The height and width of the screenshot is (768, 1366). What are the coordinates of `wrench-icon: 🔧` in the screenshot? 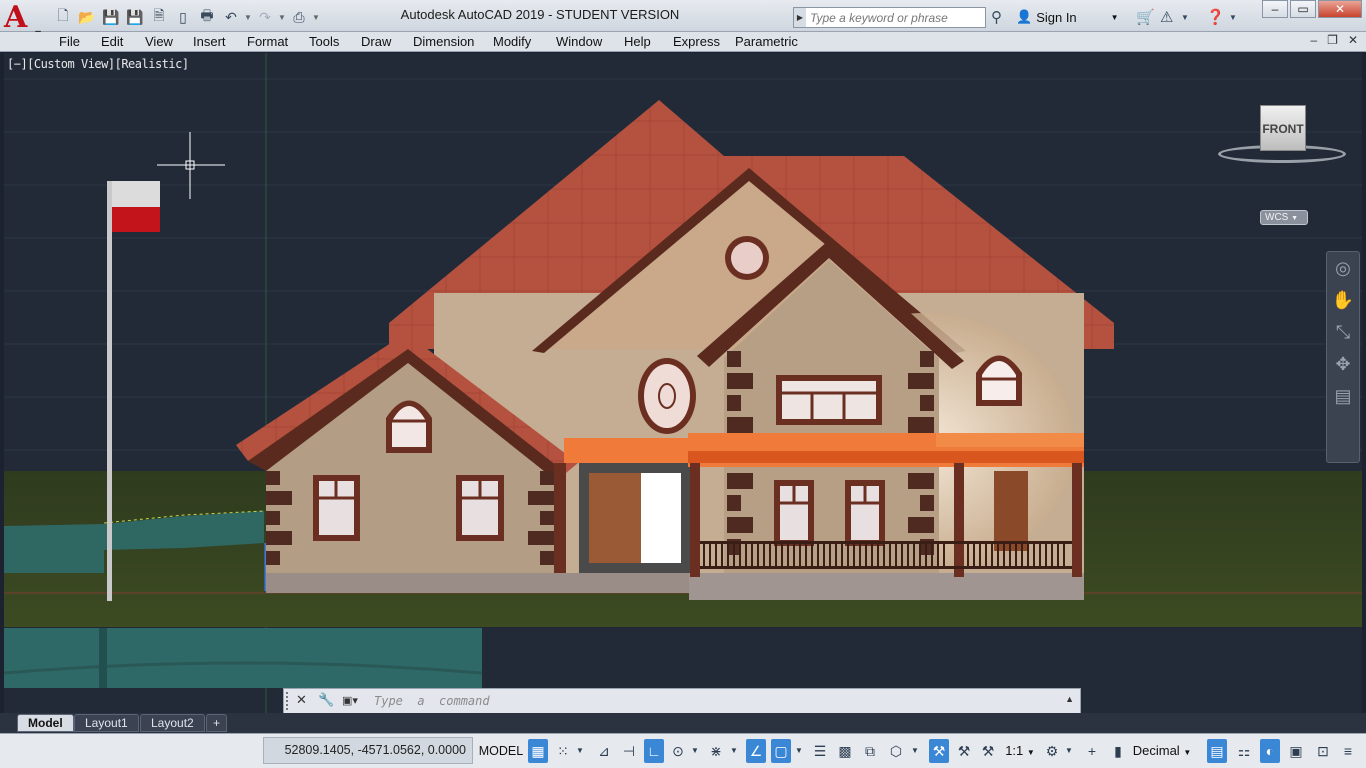 It's located at (326, 700).